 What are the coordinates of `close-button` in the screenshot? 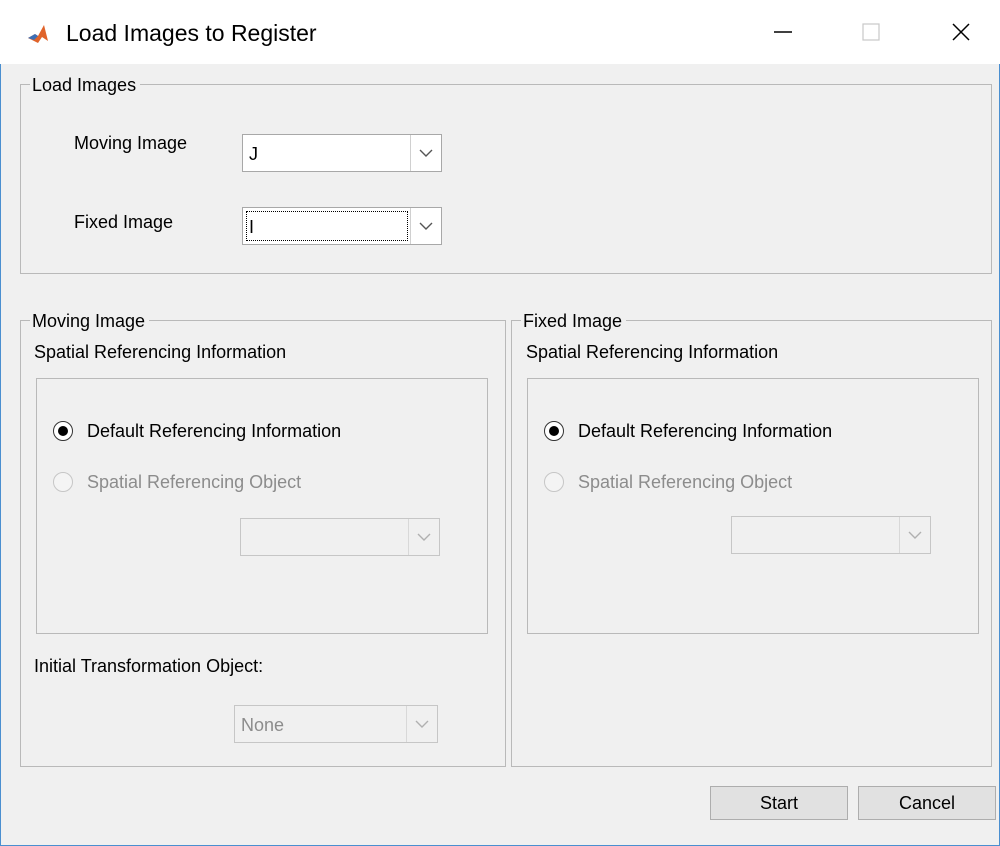 It's located at (961, 32).